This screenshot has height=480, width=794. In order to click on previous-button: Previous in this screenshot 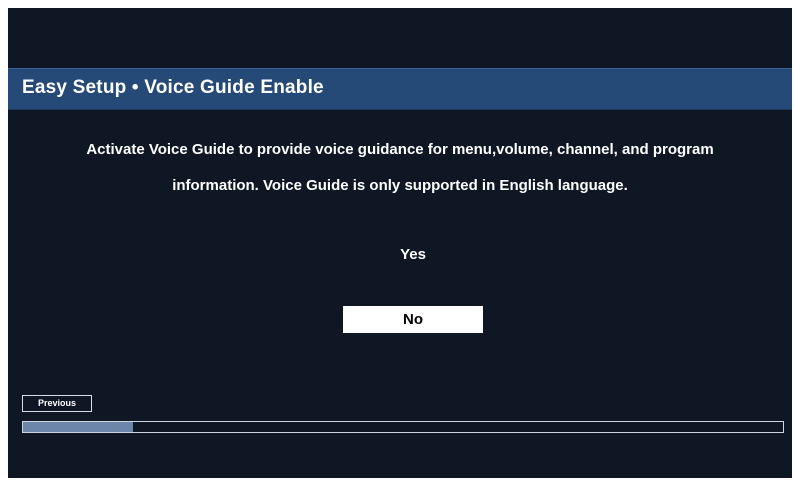, I will do `click(57, 403)`.